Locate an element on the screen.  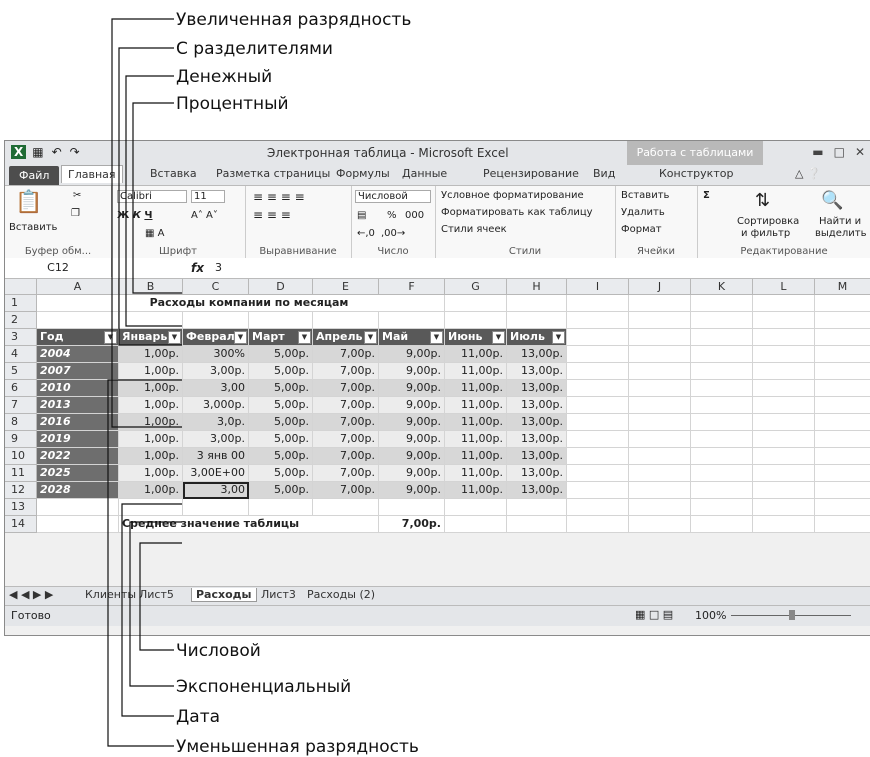
leader-currency is located at coordinates (153, 201).